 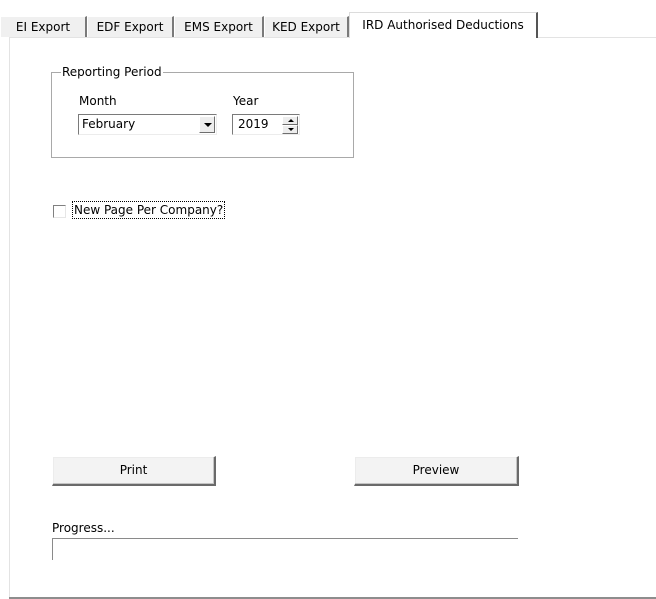 What do you see at coordinates (443, 25) in the screenshot?
I see `tab-ird-authorised-deductions: IRD Authorised Deductions` at bounding box center [443, 25].